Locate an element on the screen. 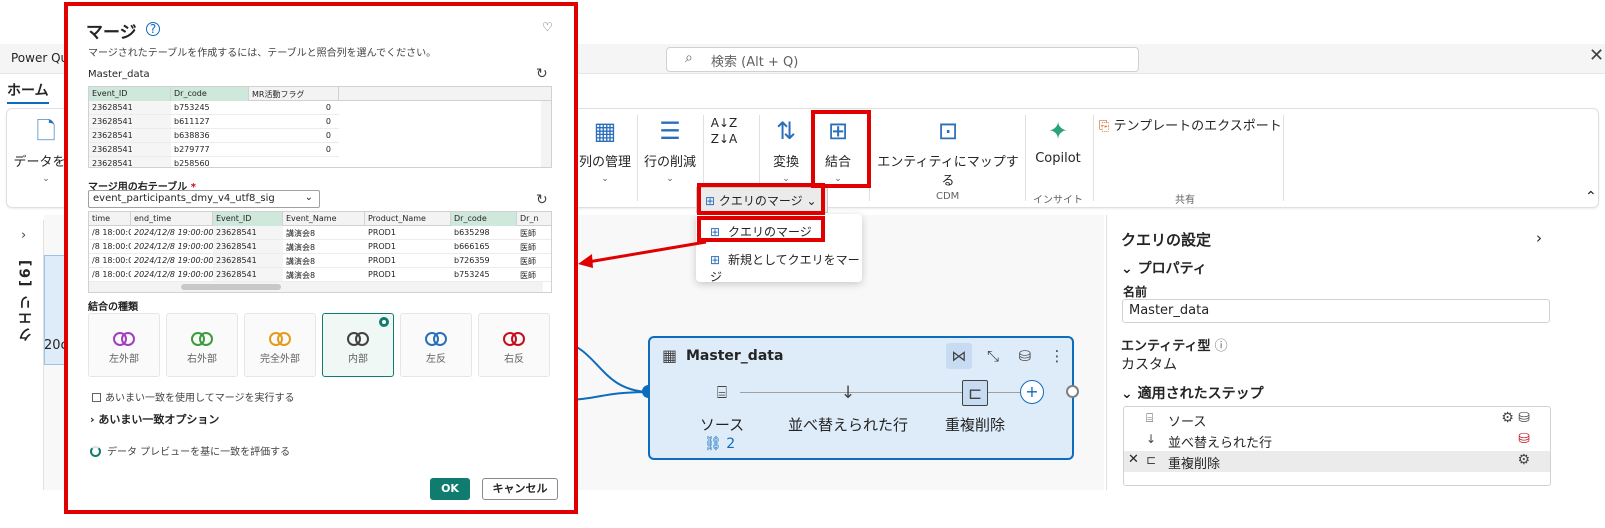 The height and width of the screenshot is (528, 1605). applied-steps-header: ⌄ 適用されたステップ is located at coordinates (1192, 393).